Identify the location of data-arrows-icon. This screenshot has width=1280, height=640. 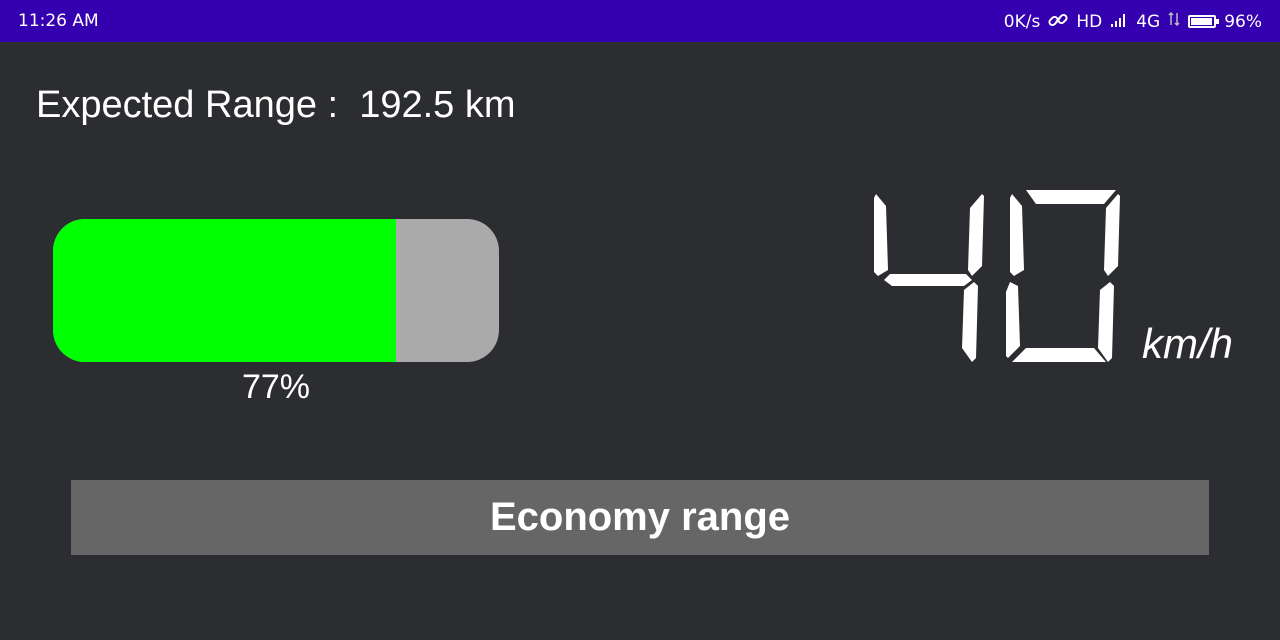
(1174, 21).